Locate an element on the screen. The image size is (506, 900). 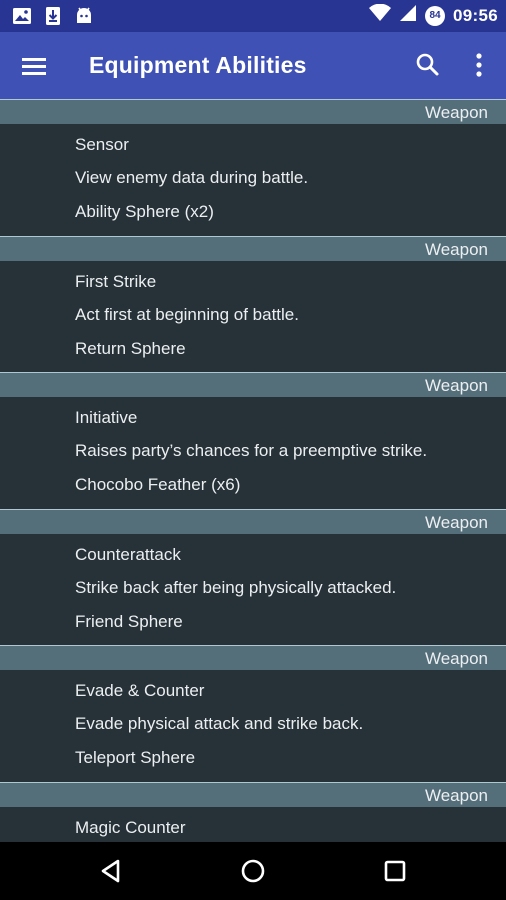
ability-requirement: Teleport Sphere is located at coordinates (135, 757).